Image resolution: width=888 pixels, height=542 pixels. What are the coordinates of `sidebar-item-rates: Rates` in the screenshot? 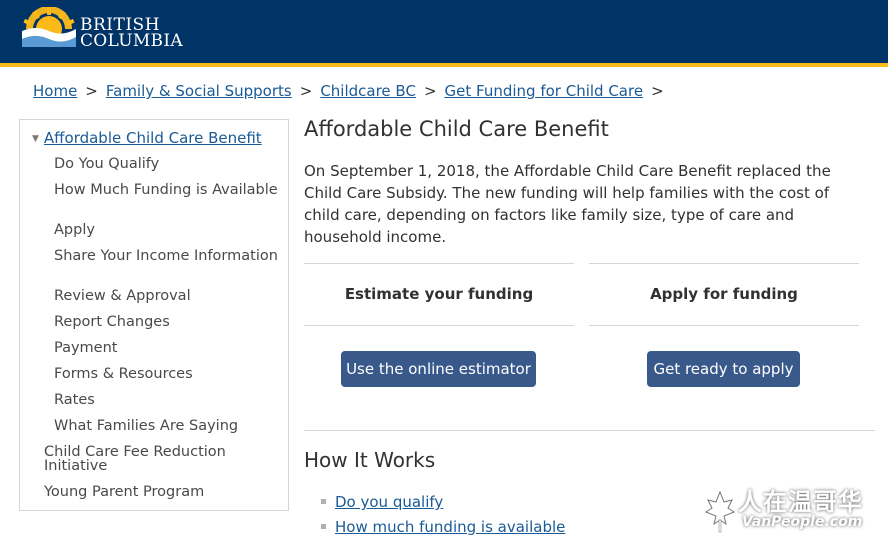 It's located at (166, 400).